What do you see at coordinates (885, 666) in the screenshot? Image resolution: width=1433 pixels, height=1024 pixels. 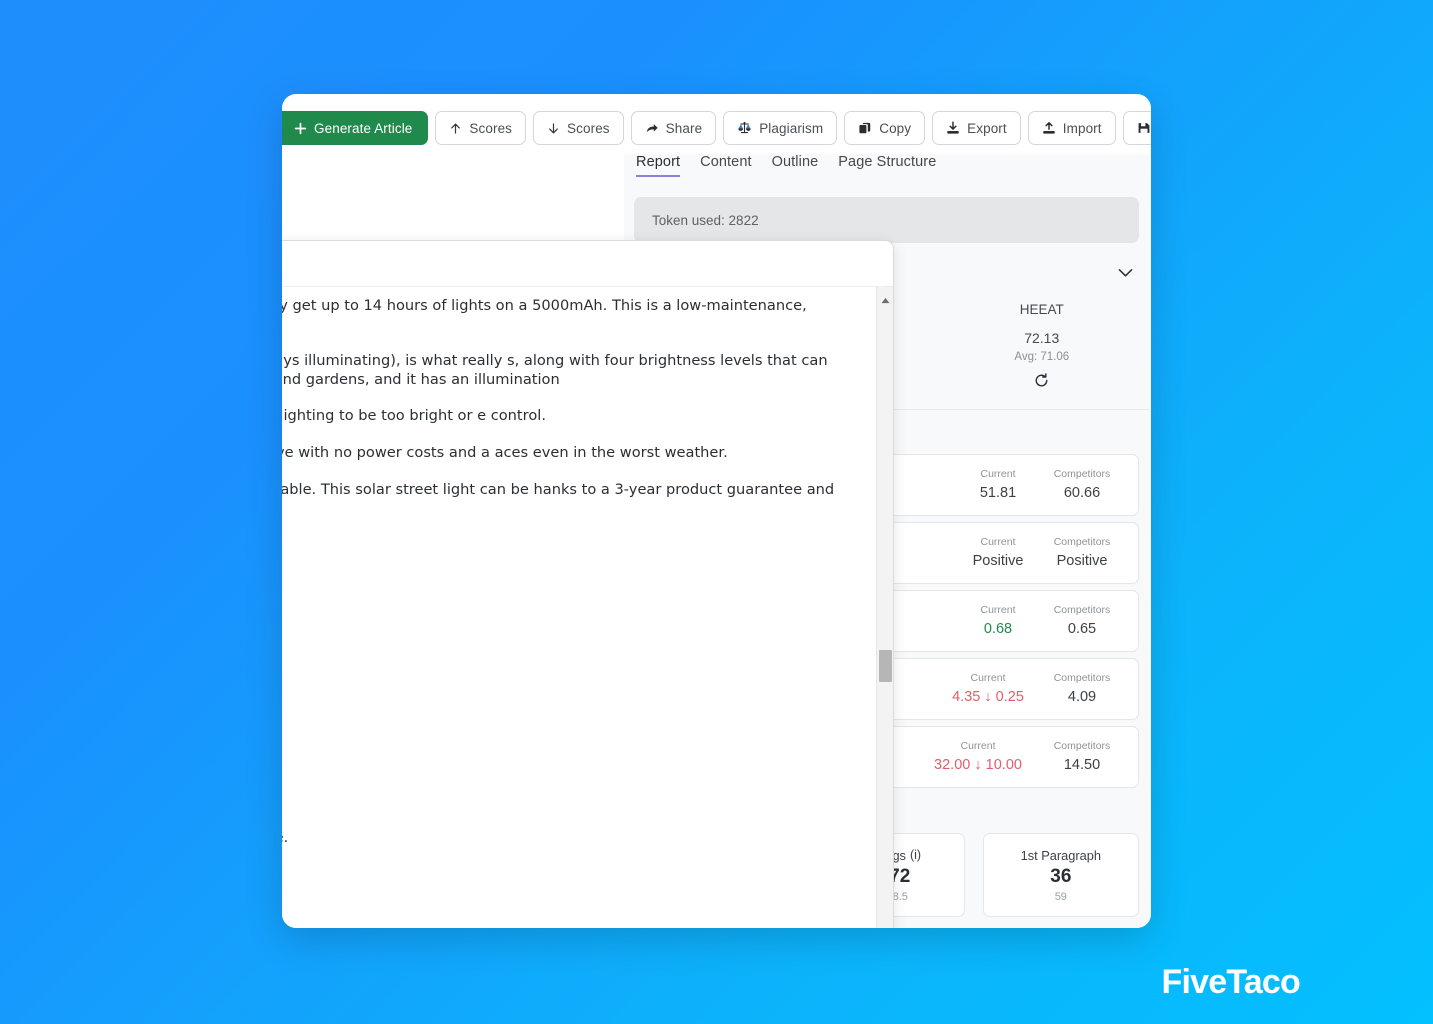 I see `scrollbar-thumb` at bounding box center [885, 666].